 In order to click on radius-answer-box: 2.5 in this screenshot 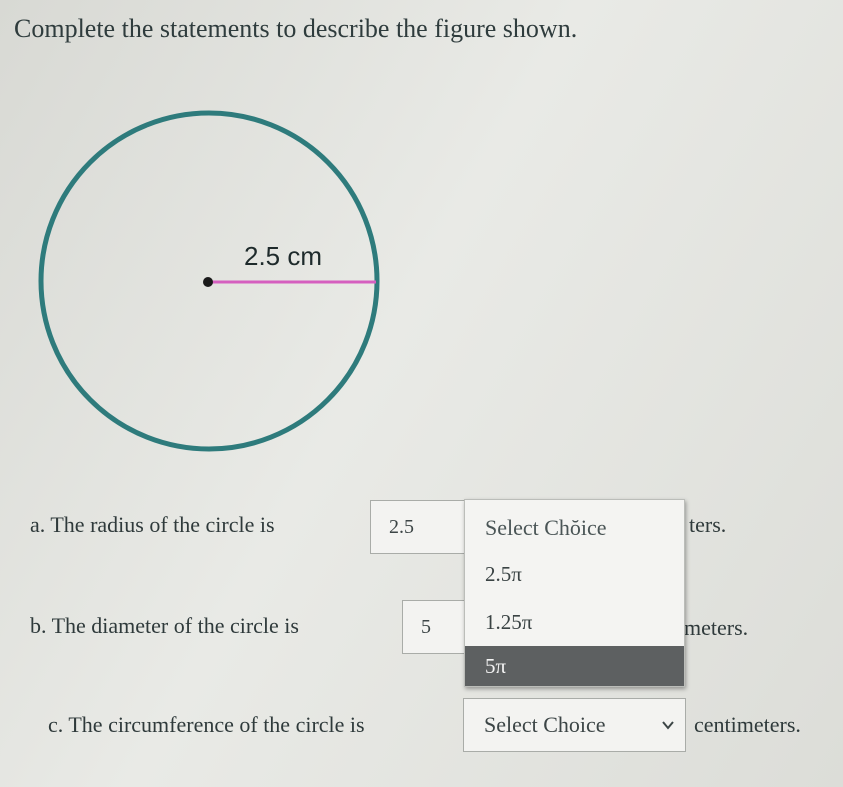, I will do `click(418, 527)`.